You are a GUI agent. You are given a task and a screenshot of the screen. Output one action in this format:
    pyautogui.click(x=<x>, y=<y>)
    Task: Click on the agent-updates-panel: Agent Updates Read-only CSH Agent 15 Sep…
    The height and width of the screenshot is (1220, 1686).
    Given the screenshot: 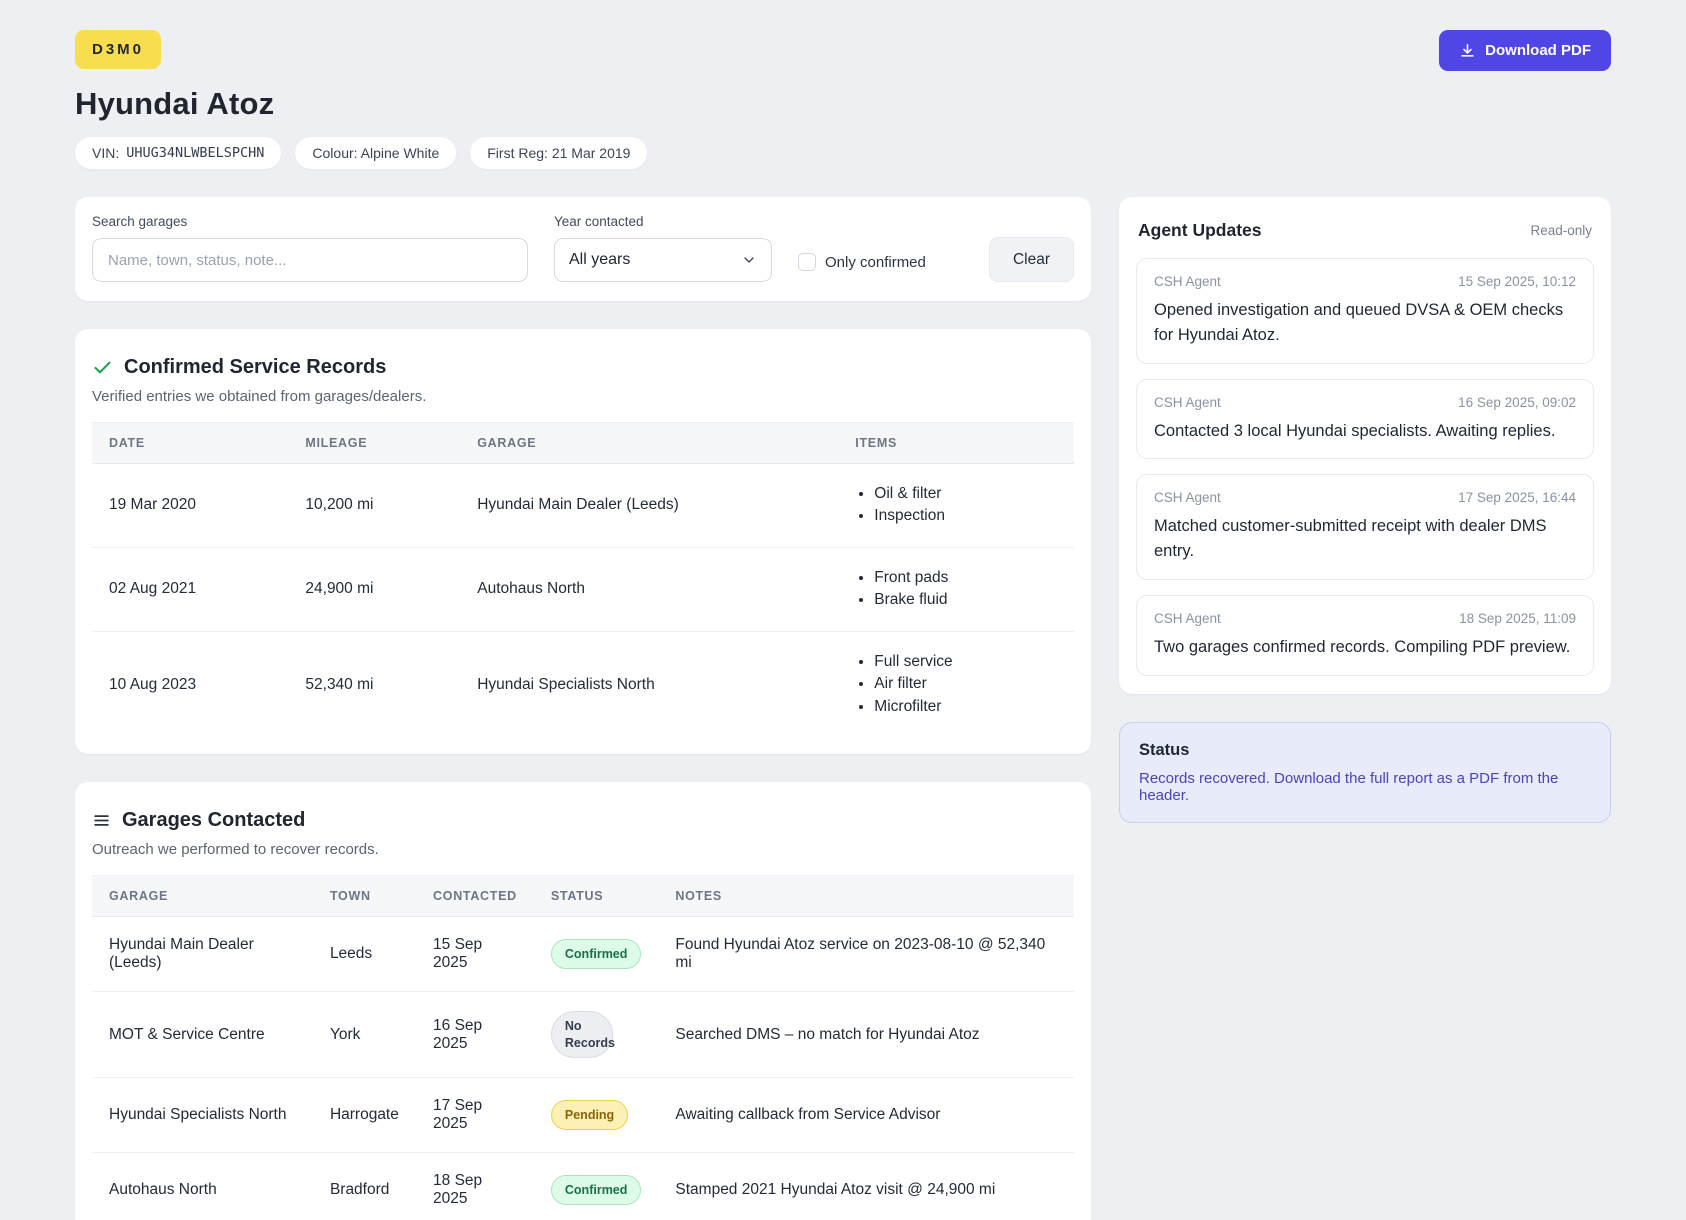 What is the action you would take?
    pyautogui.click(x=1365, y=445)
    